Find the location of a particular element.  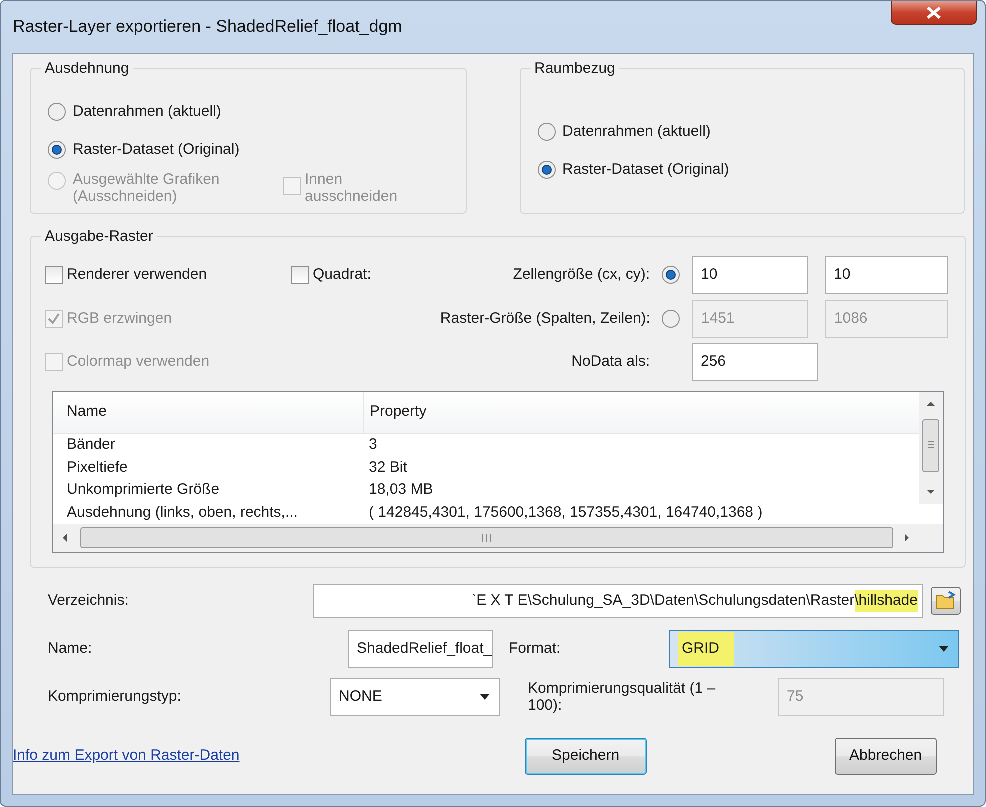

checkbox-label: Renderer verwenden is located at coordinates (137, 274).